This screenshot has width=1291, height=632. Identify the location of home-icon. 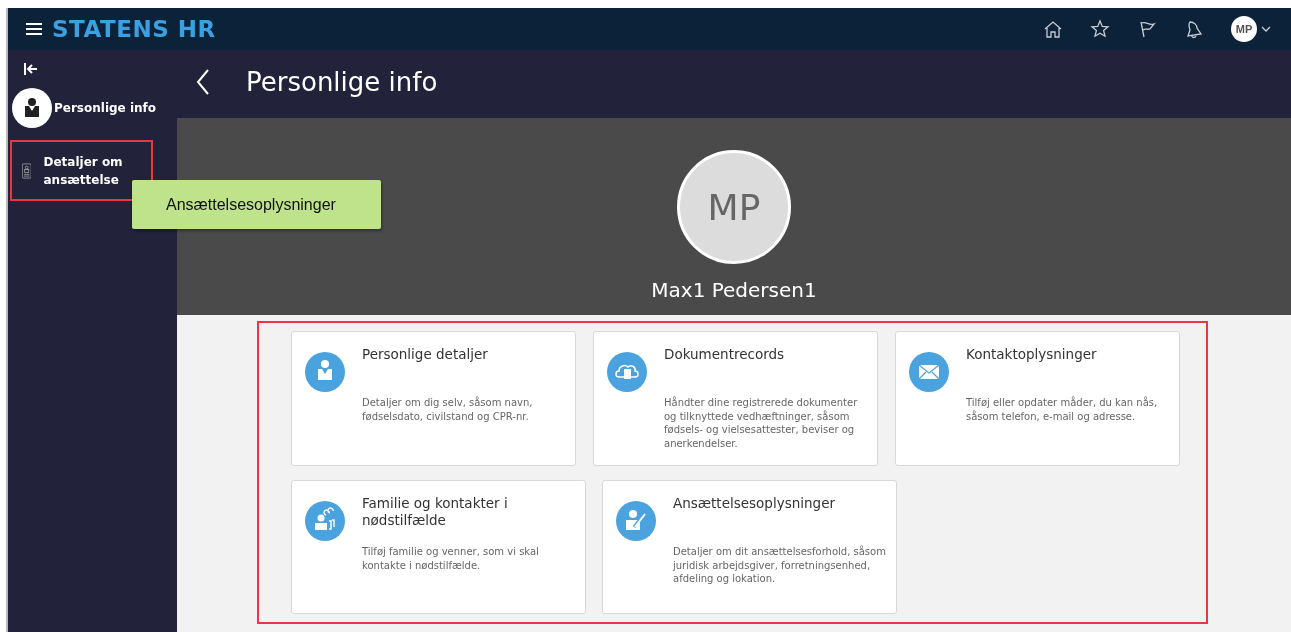
(1053, 29).